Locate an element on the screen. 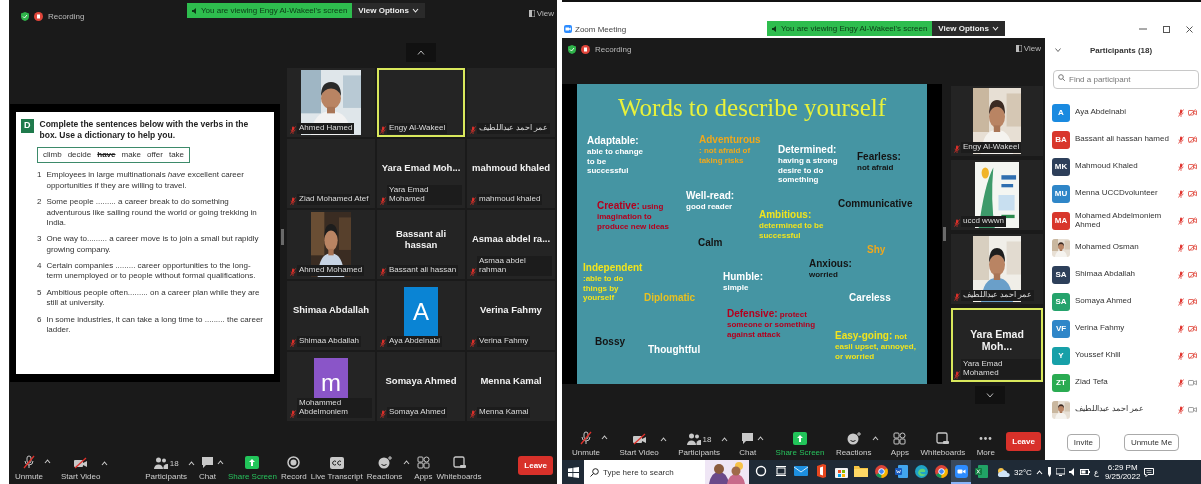  participant-name: Menna UCCDvolunteer is located at coordinates (1117, 193).